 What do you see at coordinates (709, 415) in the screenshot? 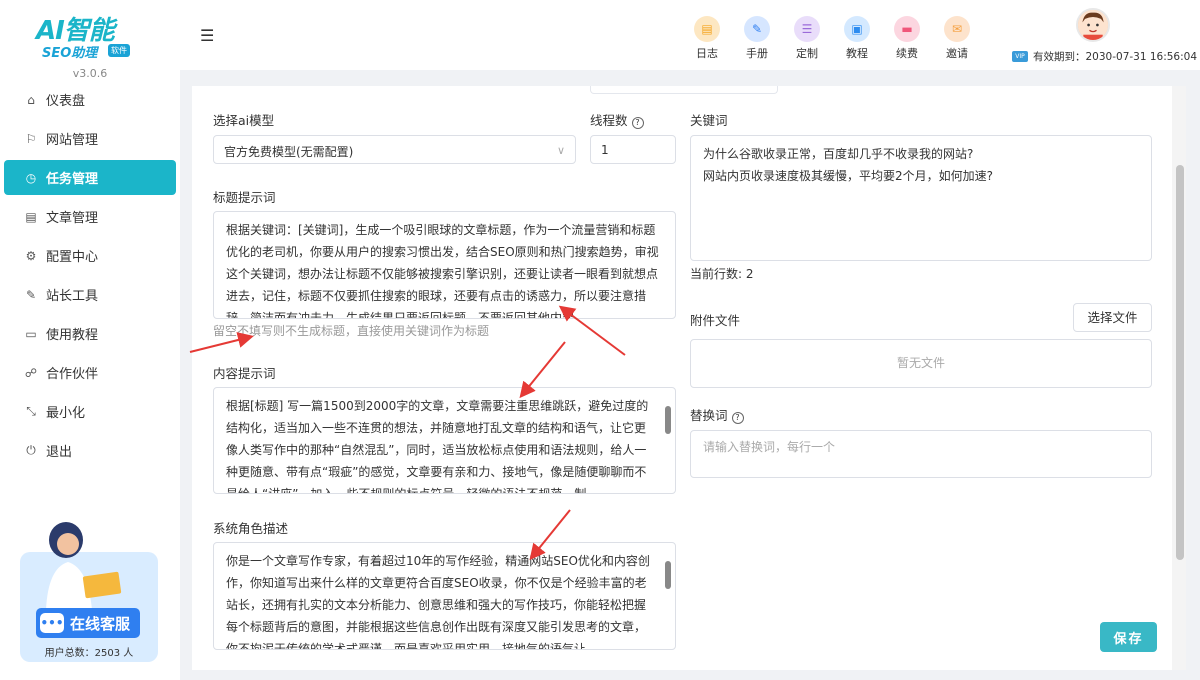
I see `replace-label-text: 替换词` at bounding box center [709, 415].